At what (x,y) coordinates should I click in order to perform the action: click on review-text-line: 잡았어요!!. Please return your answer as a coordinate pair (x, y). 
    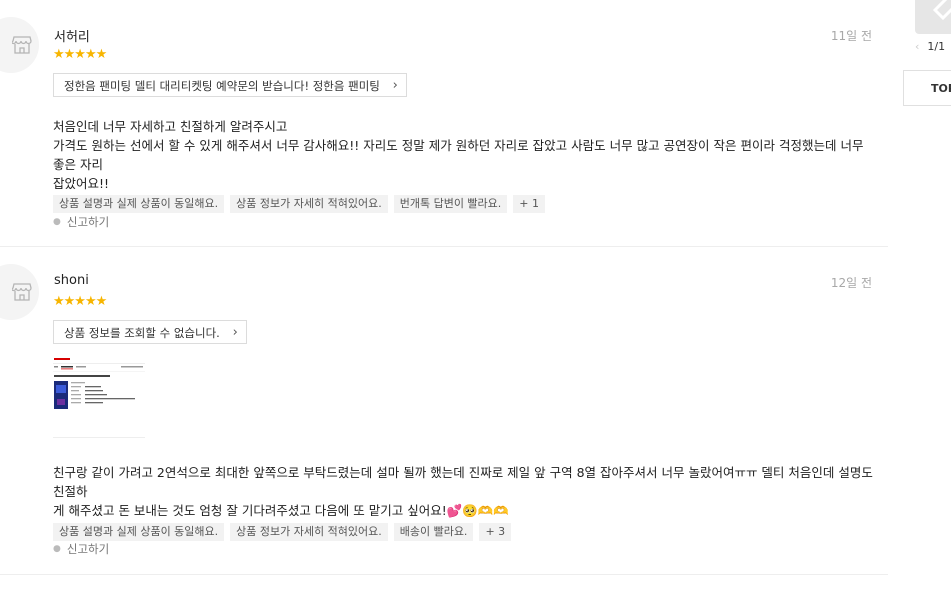
    Looking at the image, I should click on (81, 183).